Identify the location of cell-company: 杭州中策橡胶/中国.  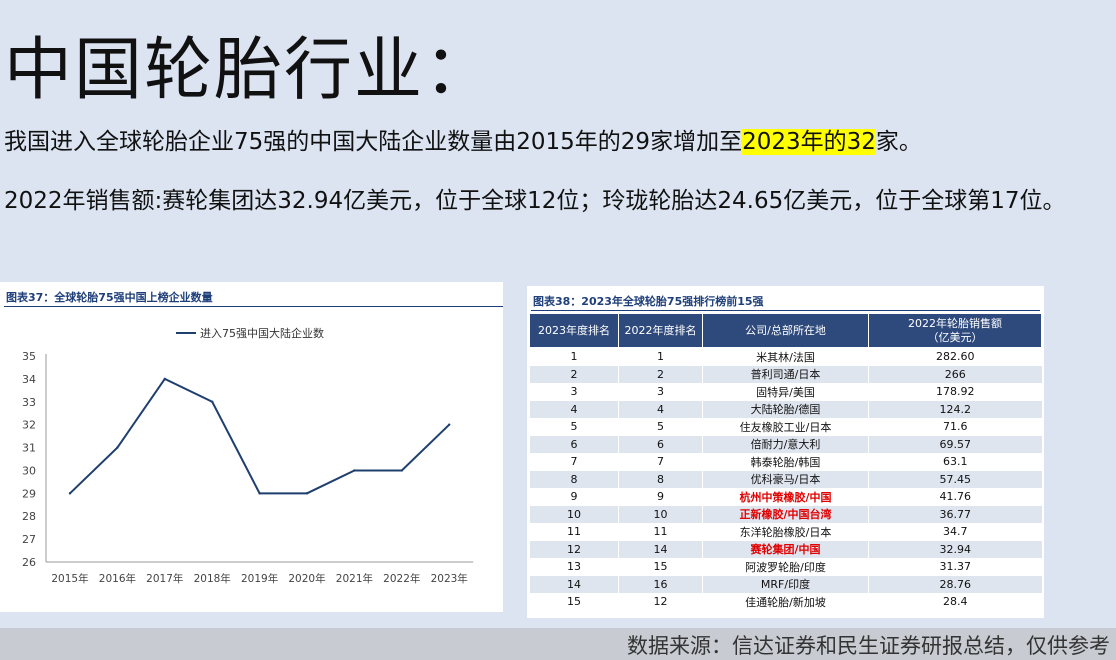
(785, 497).